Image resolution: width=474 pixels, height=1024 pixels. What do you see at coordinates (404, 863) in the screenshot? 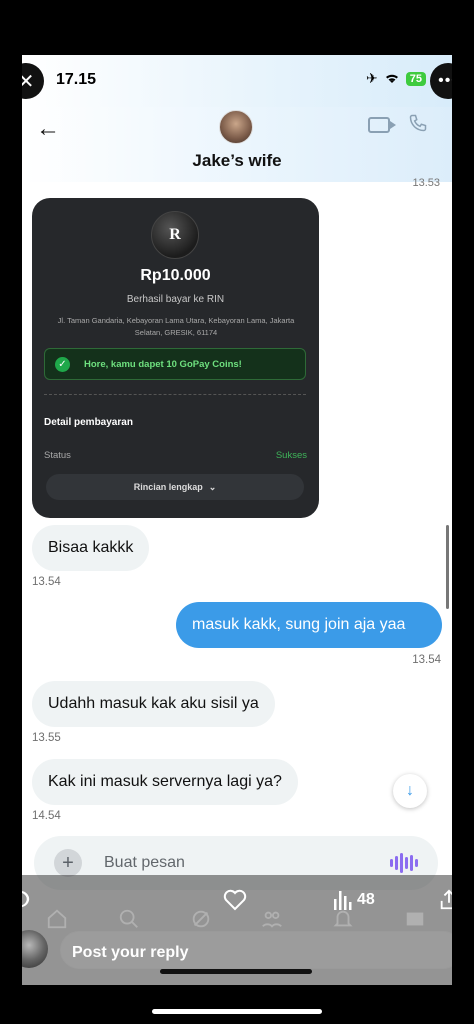
I see `voice-message-icon` at bounding box center [404, 863].